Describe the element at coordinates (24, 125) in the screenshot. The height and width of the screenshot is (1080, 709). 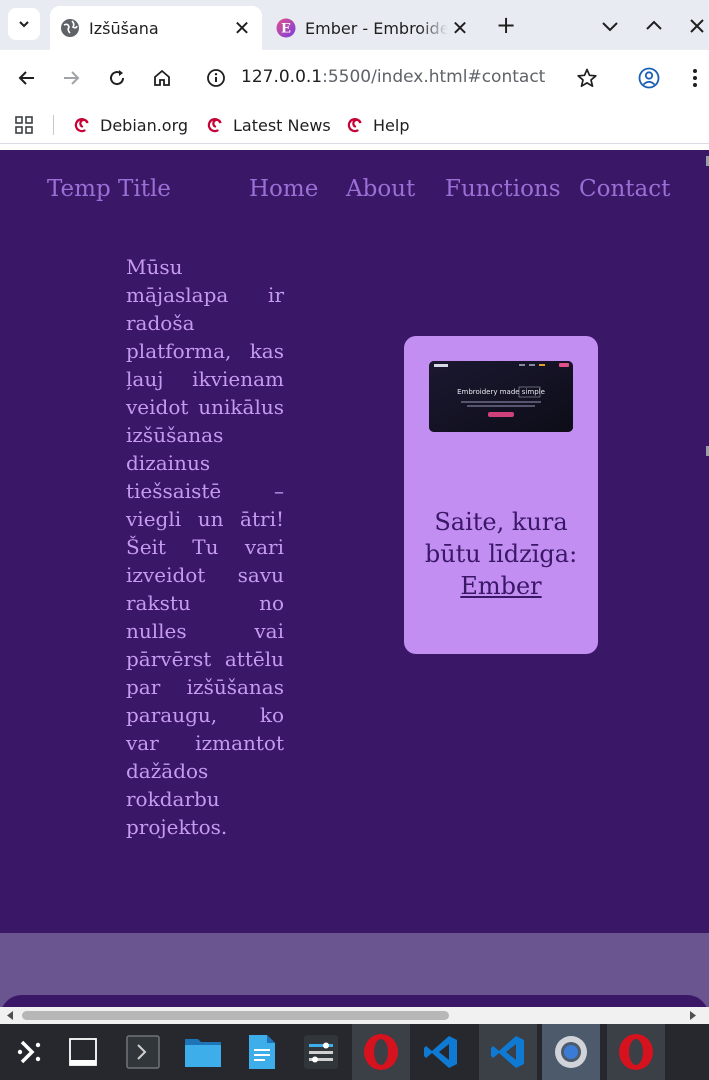
I see `apps-grid-icon` at that location.